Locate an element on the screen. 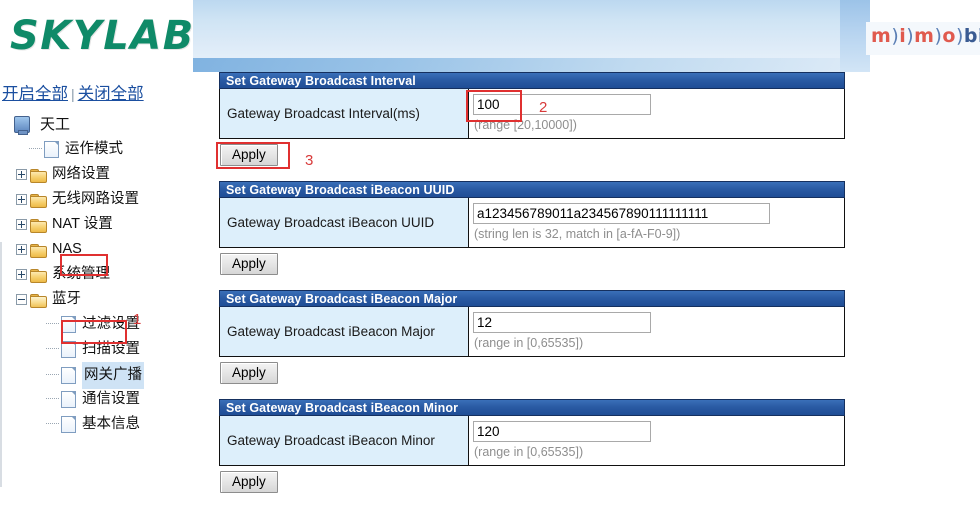 The height and width of the screenshot is (509, 980). ibeacon-minor-input is located at coordinates (562, 431).